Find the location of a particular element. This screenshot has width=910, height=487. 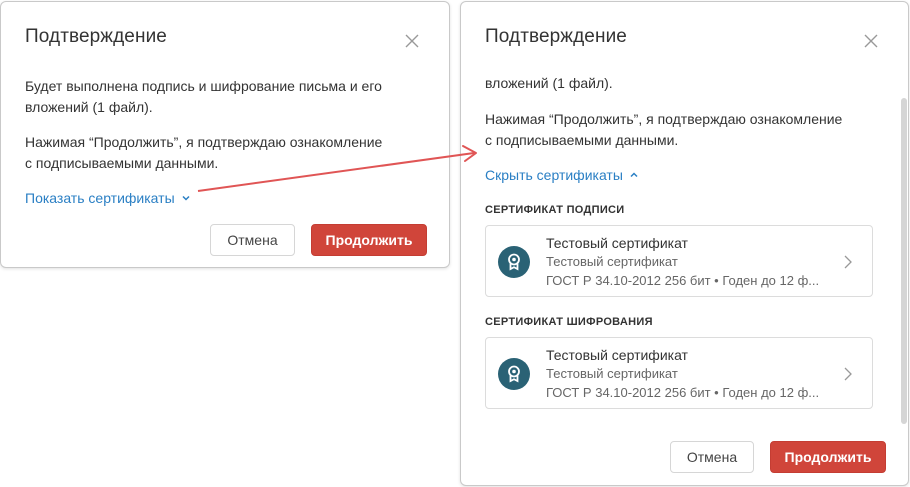

chevron-down-icon is located at coordinates (186, 198).